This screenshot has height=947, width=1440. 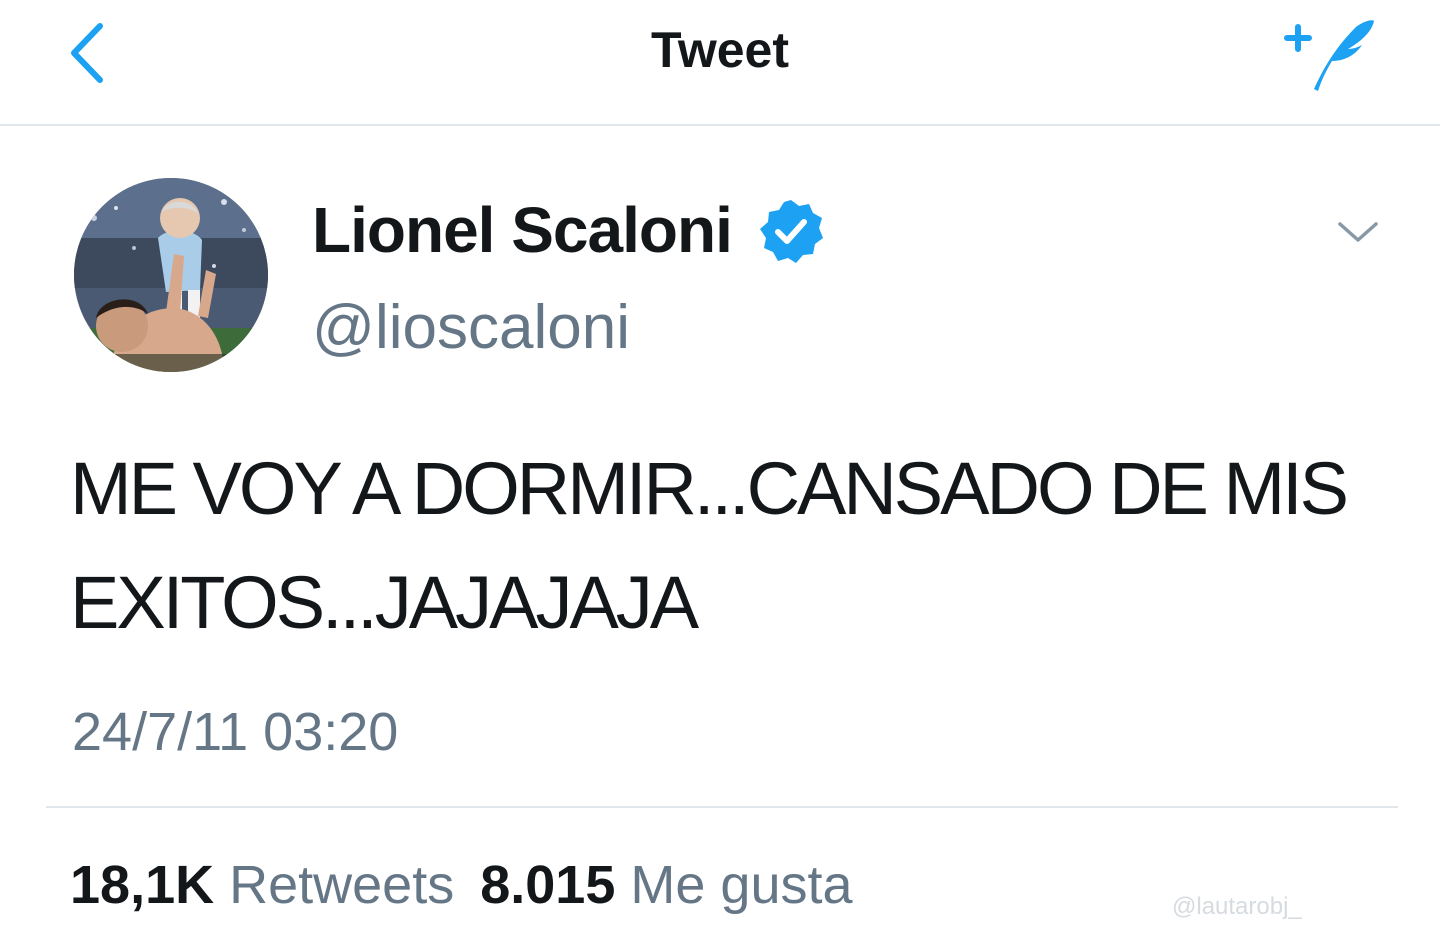 What do you see at coordinates (142, 885) in the screenshot?
I see `retweets-count: 18,1K` at bounding box center [142, 885].